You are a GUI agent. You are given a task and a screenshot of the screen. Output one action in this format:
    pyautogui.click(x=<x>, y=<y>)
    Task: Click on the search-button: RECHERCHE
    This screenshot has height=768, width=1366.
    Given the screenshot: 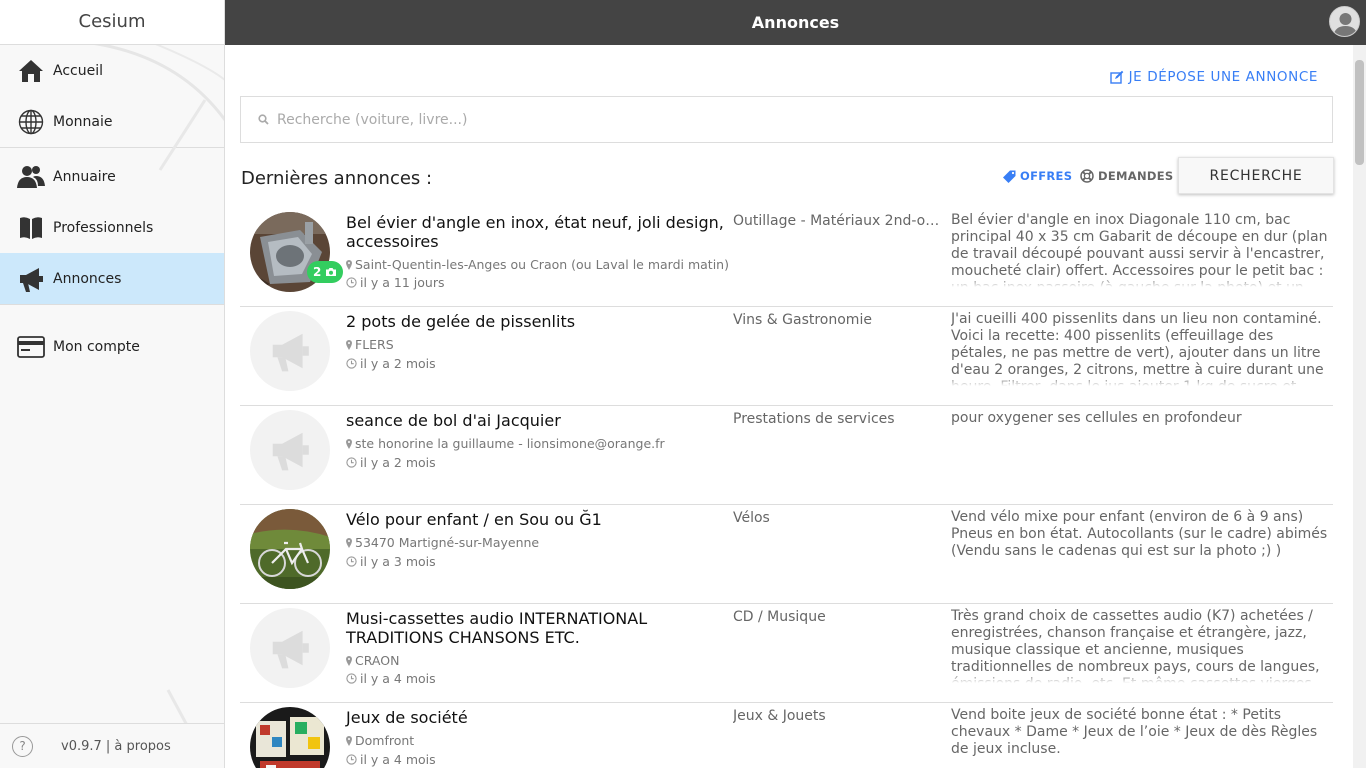 What is the action you would take?
    pyautogui.click(x=1256, y=175)
    